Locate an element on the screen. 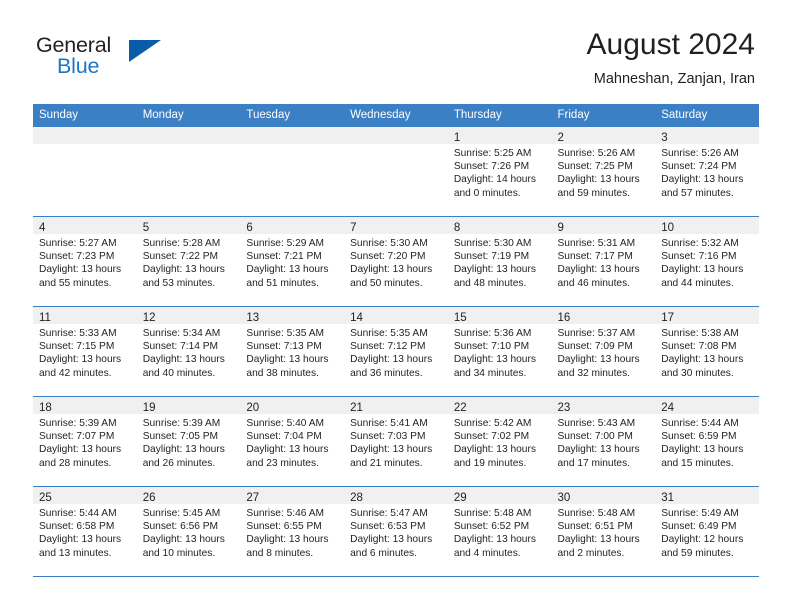 This screenshot has width=792, height=612. daylight-text-line1: Daylight: 12 hours is located at coordinates (702, 540).